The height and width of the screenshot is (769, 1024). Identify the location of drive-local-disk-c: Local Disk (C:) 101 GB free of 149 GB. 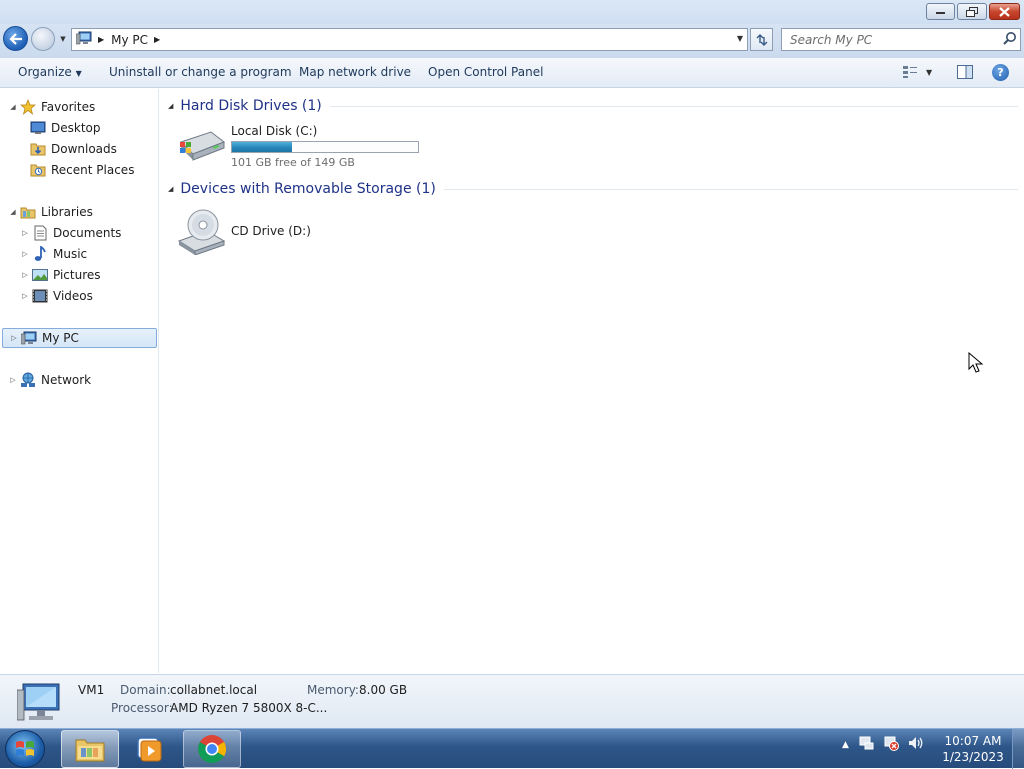
(298, 146).